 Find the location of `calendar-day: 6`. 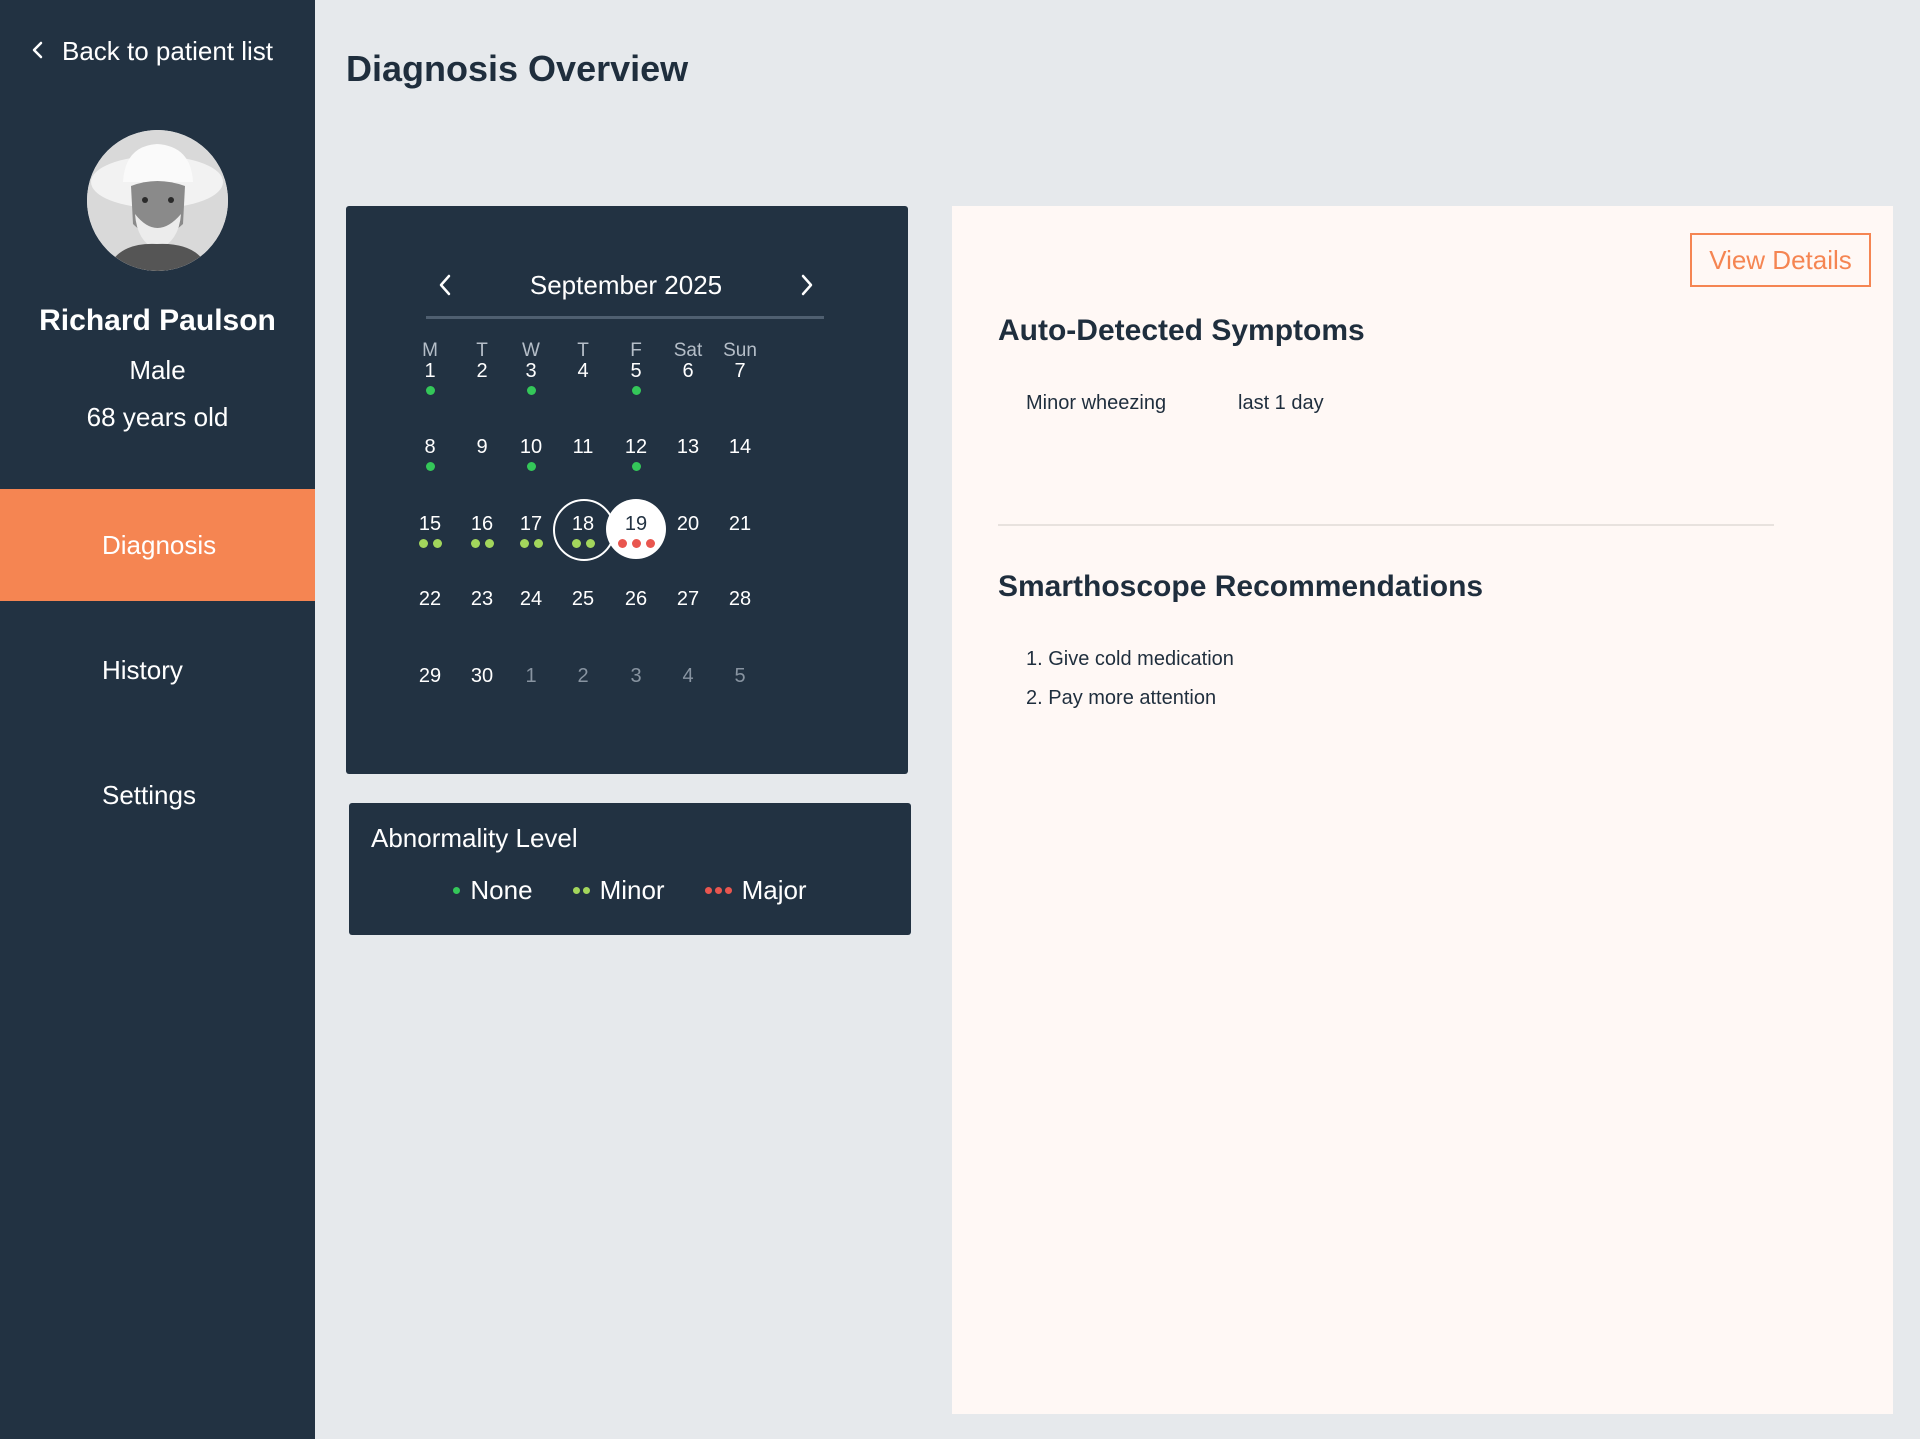

calendar-day: 6 is located at coordinates (688, 376).